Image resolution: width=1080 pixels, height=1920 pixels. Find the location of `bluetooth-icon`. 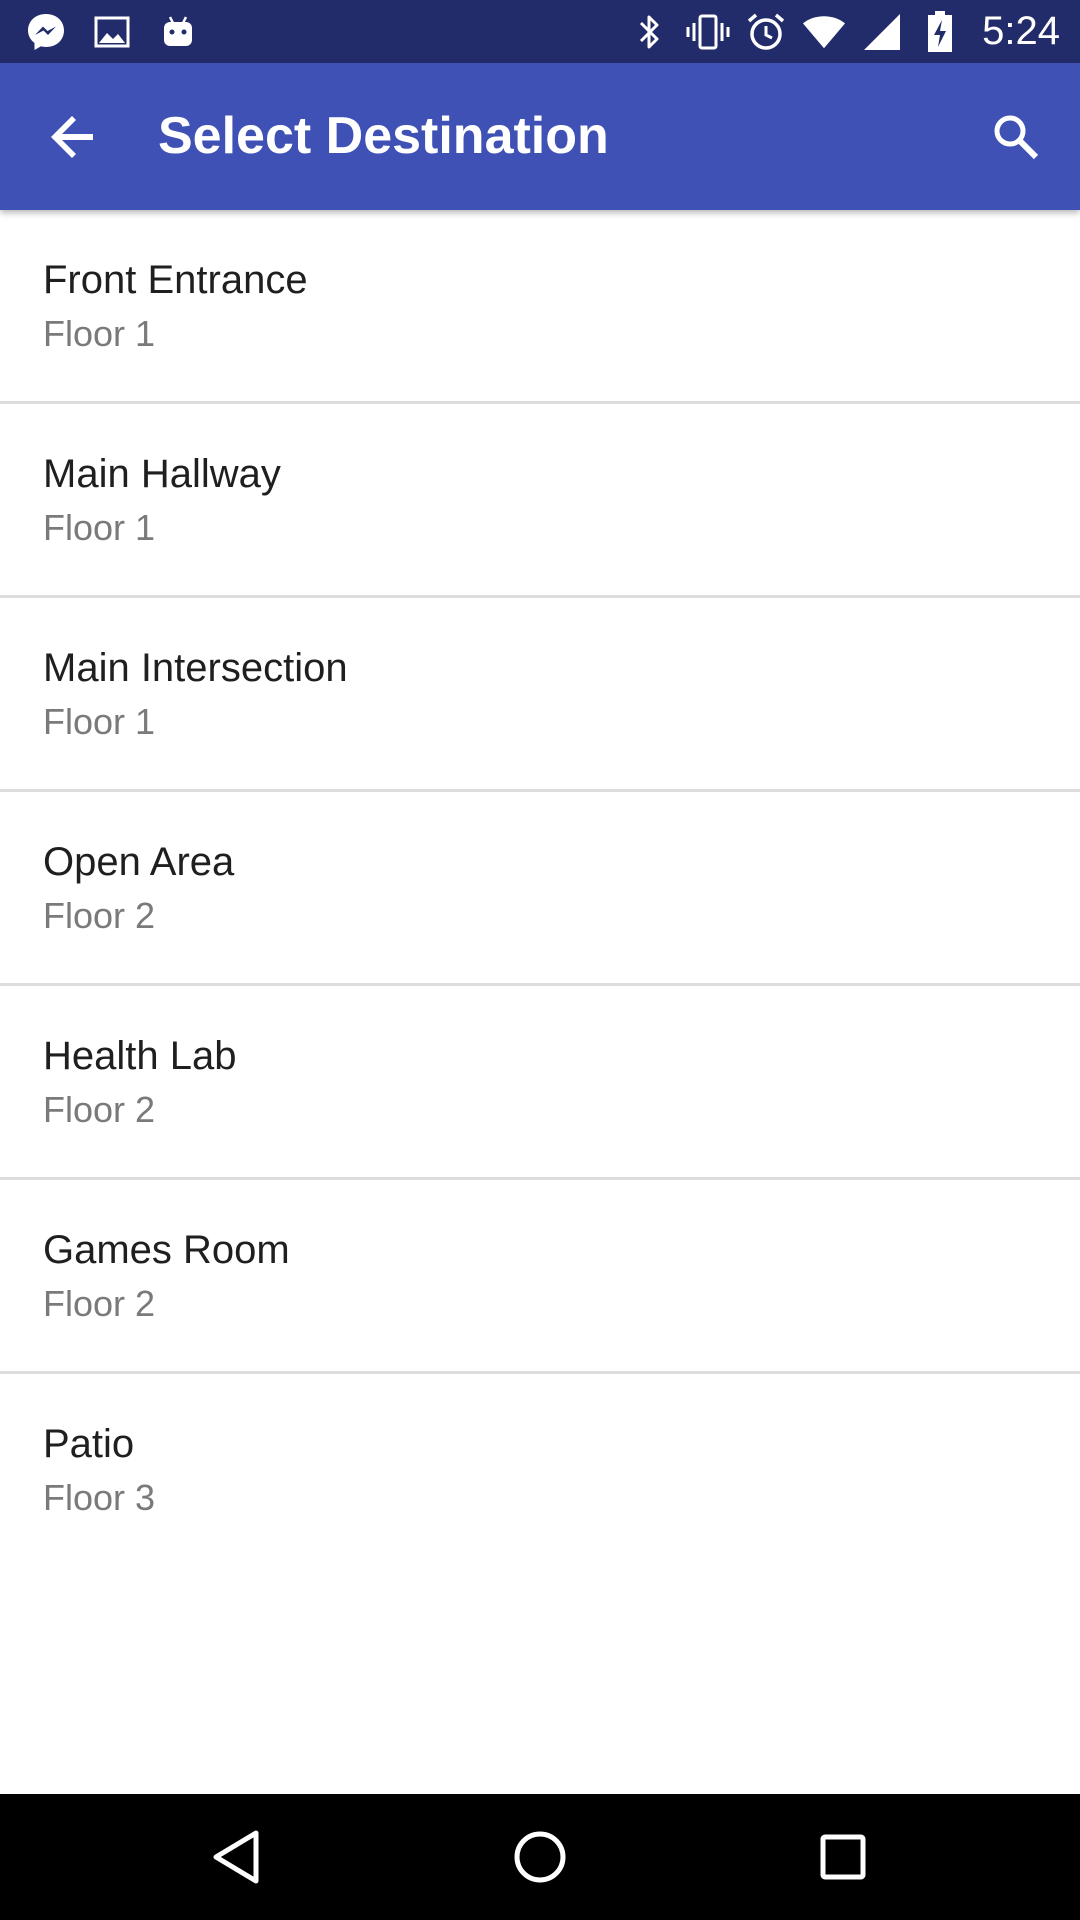

bluetooth-icon is located at coordinates (650, 32).